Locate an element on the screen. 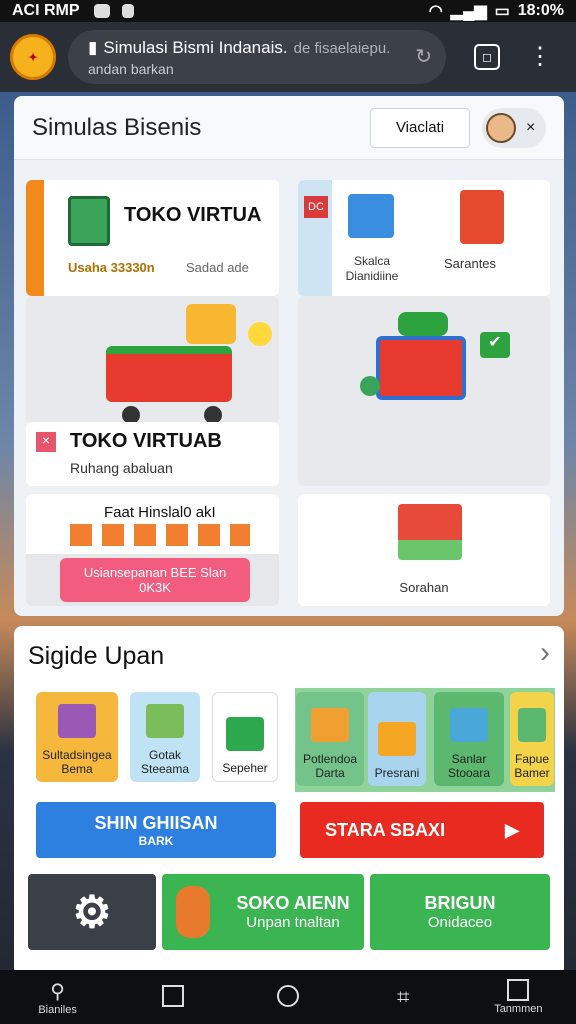 Image resolution: width=576 pixels, height=1024 pixels. toko2-sub: Ruhang abaluan is located at coordinates (121, 468).